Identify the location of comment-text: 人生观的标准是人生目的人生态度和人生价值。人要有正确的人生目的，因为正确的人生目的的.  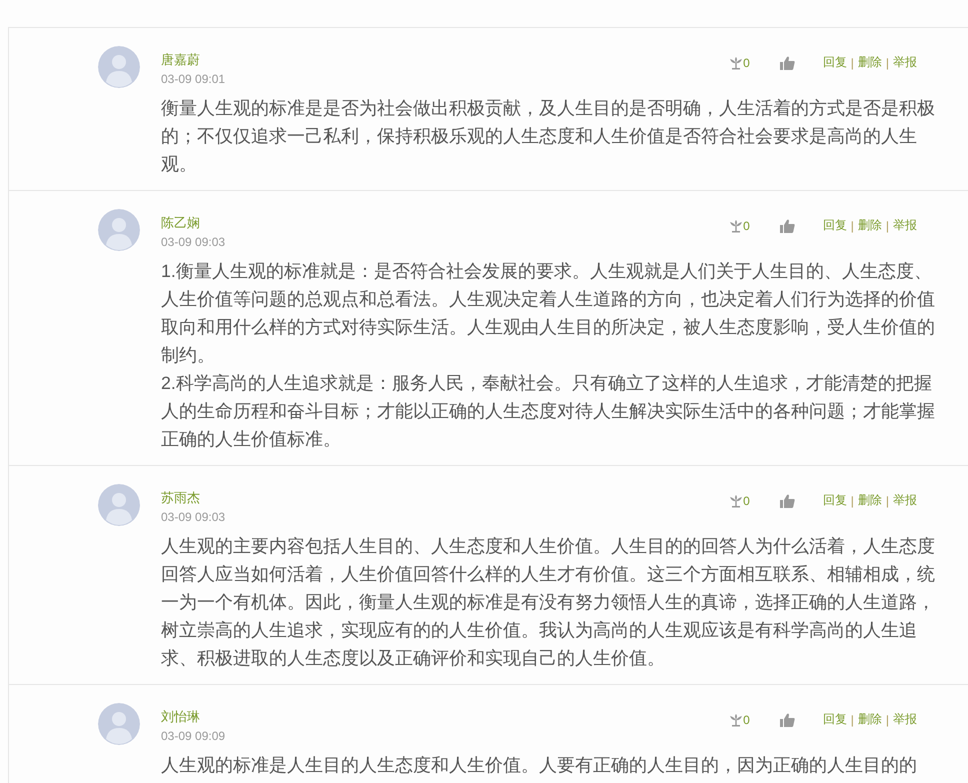
(539, 765).